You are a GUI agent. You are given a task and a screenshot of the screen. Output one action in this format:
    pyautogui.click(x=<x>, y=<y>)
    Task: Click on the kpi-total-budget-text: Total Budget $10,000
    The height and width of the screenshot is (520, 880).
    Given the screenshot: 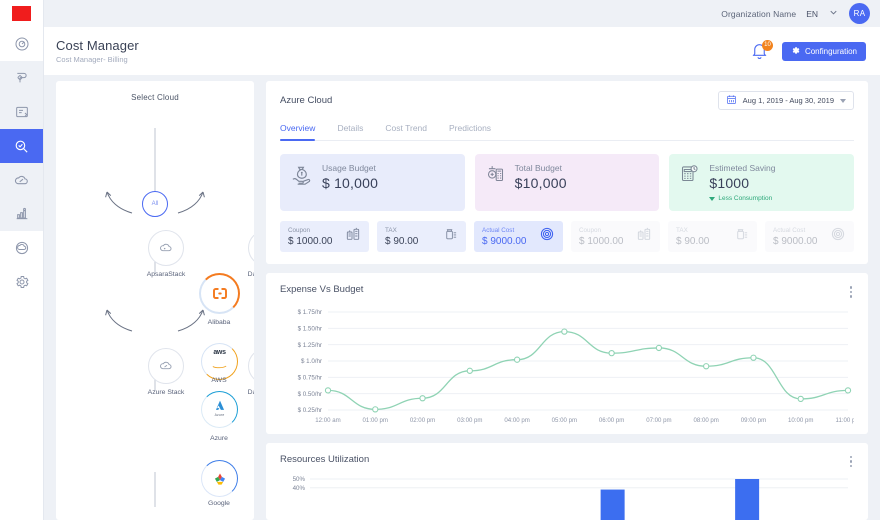 What is the action you would take?
    pyautogui.click(x=541, y=177)
    